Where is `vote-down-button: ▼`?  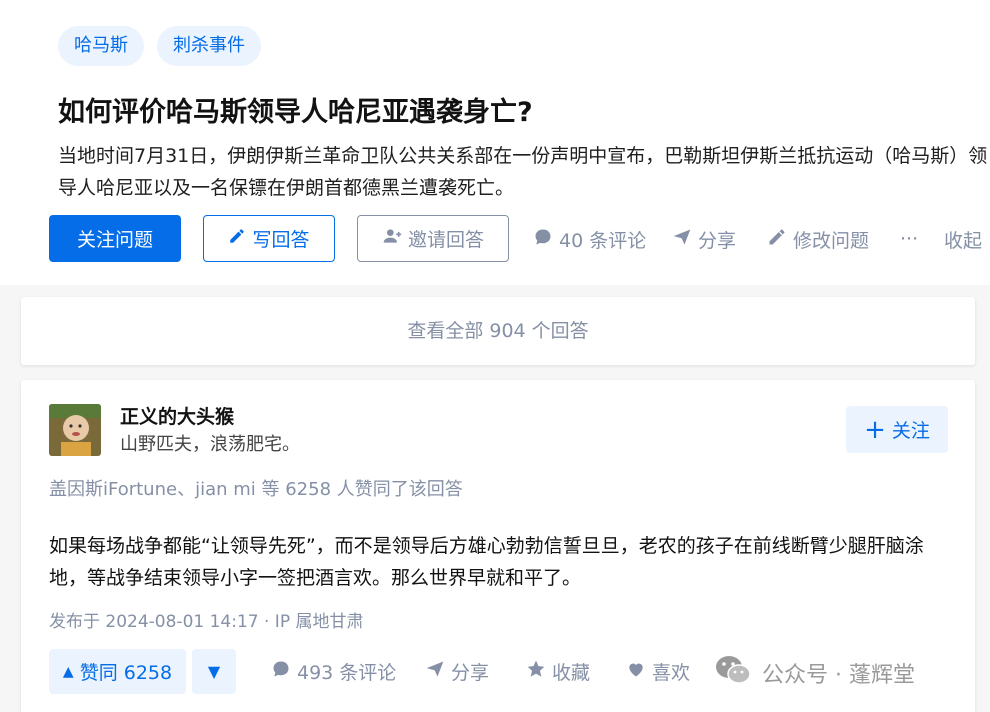 vote-down-button: ▼ is located at coordinates (214, 671).